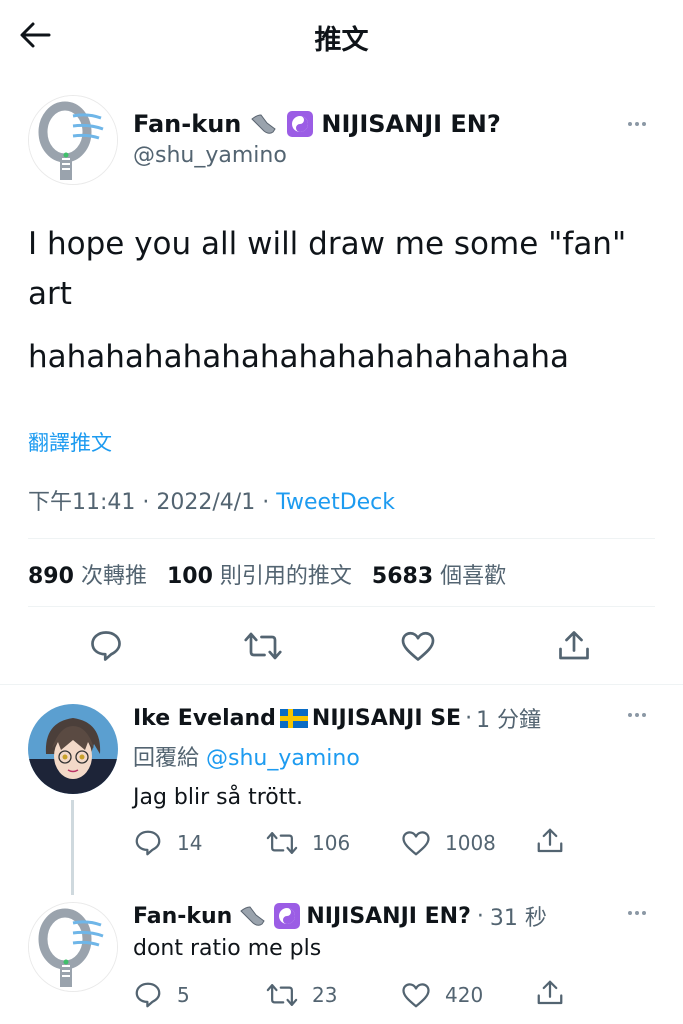  I want to click on translate-link: 翻譯推文, so click(70, 442).